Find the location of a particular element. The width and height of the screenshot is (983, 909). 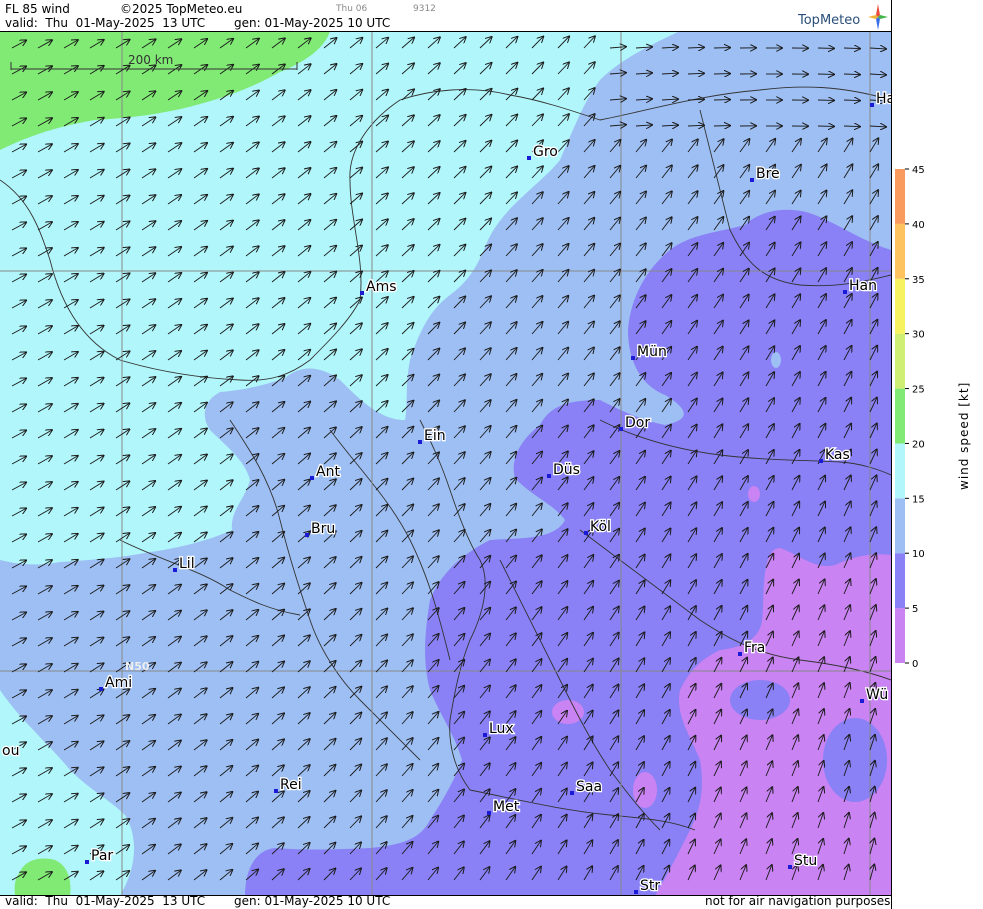

city-label: Ams is located at coordinates (381, 287).